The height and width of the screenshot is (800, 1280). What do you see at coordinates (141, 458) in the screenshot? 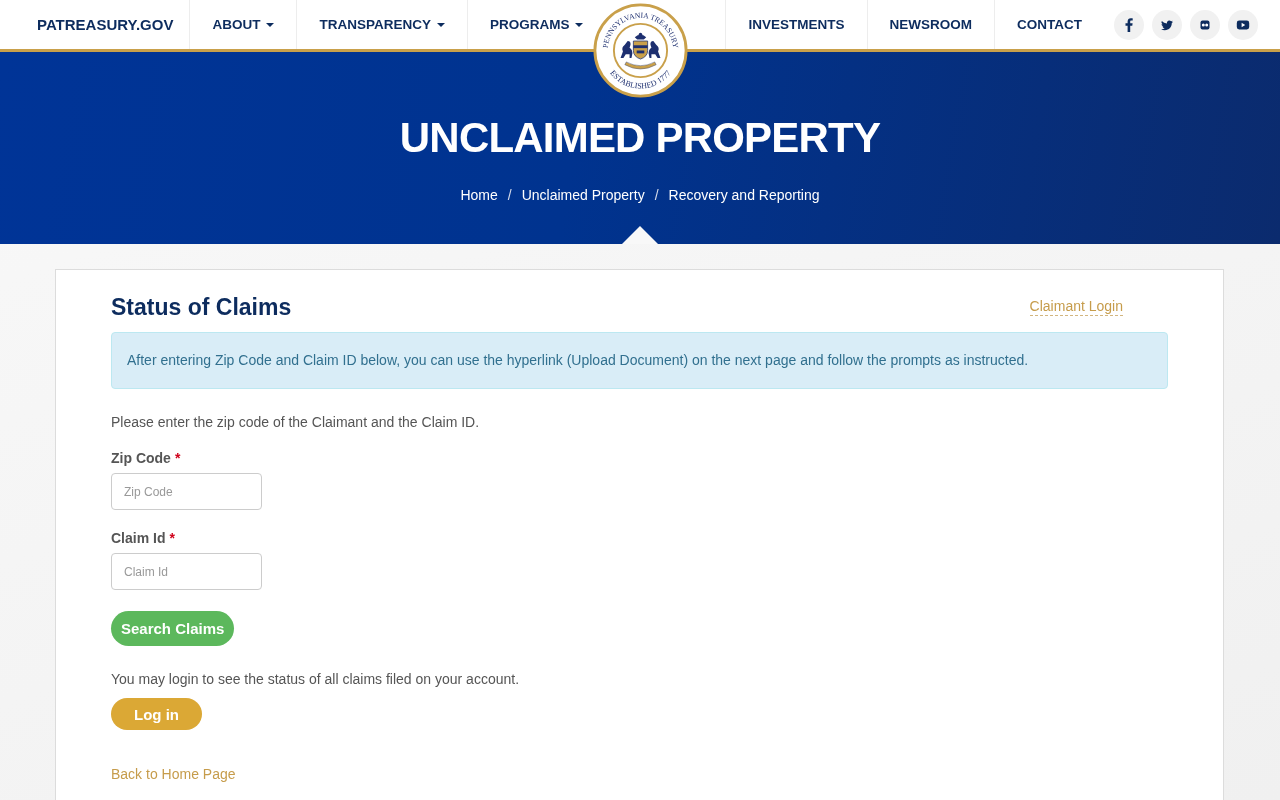
I see `field-label: Zip Code` at bounding box center [141, 458].